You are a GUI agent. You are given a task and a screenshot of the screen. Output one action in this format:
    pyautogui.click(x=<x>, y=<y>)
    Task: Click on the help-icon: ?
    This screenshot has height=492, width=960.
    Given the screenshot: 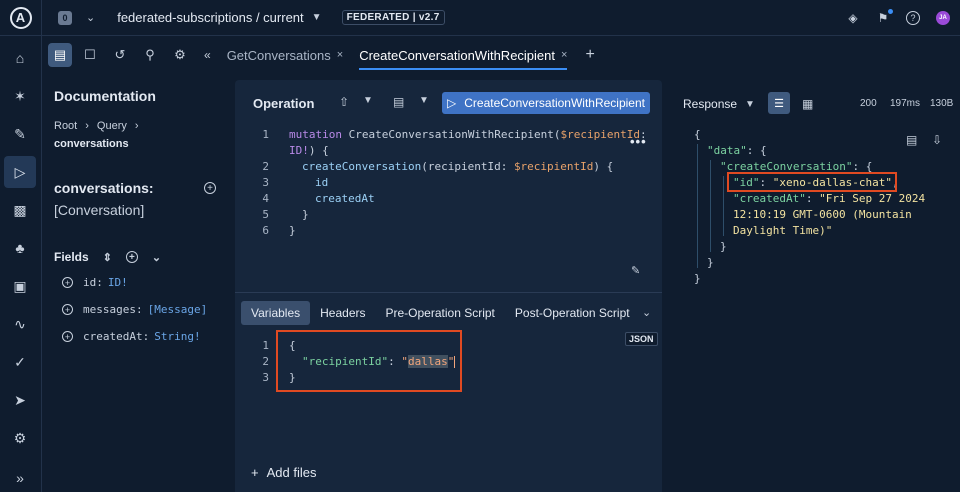 What is the action you would take?
    pyautogui.click(x=913, y=18)
    